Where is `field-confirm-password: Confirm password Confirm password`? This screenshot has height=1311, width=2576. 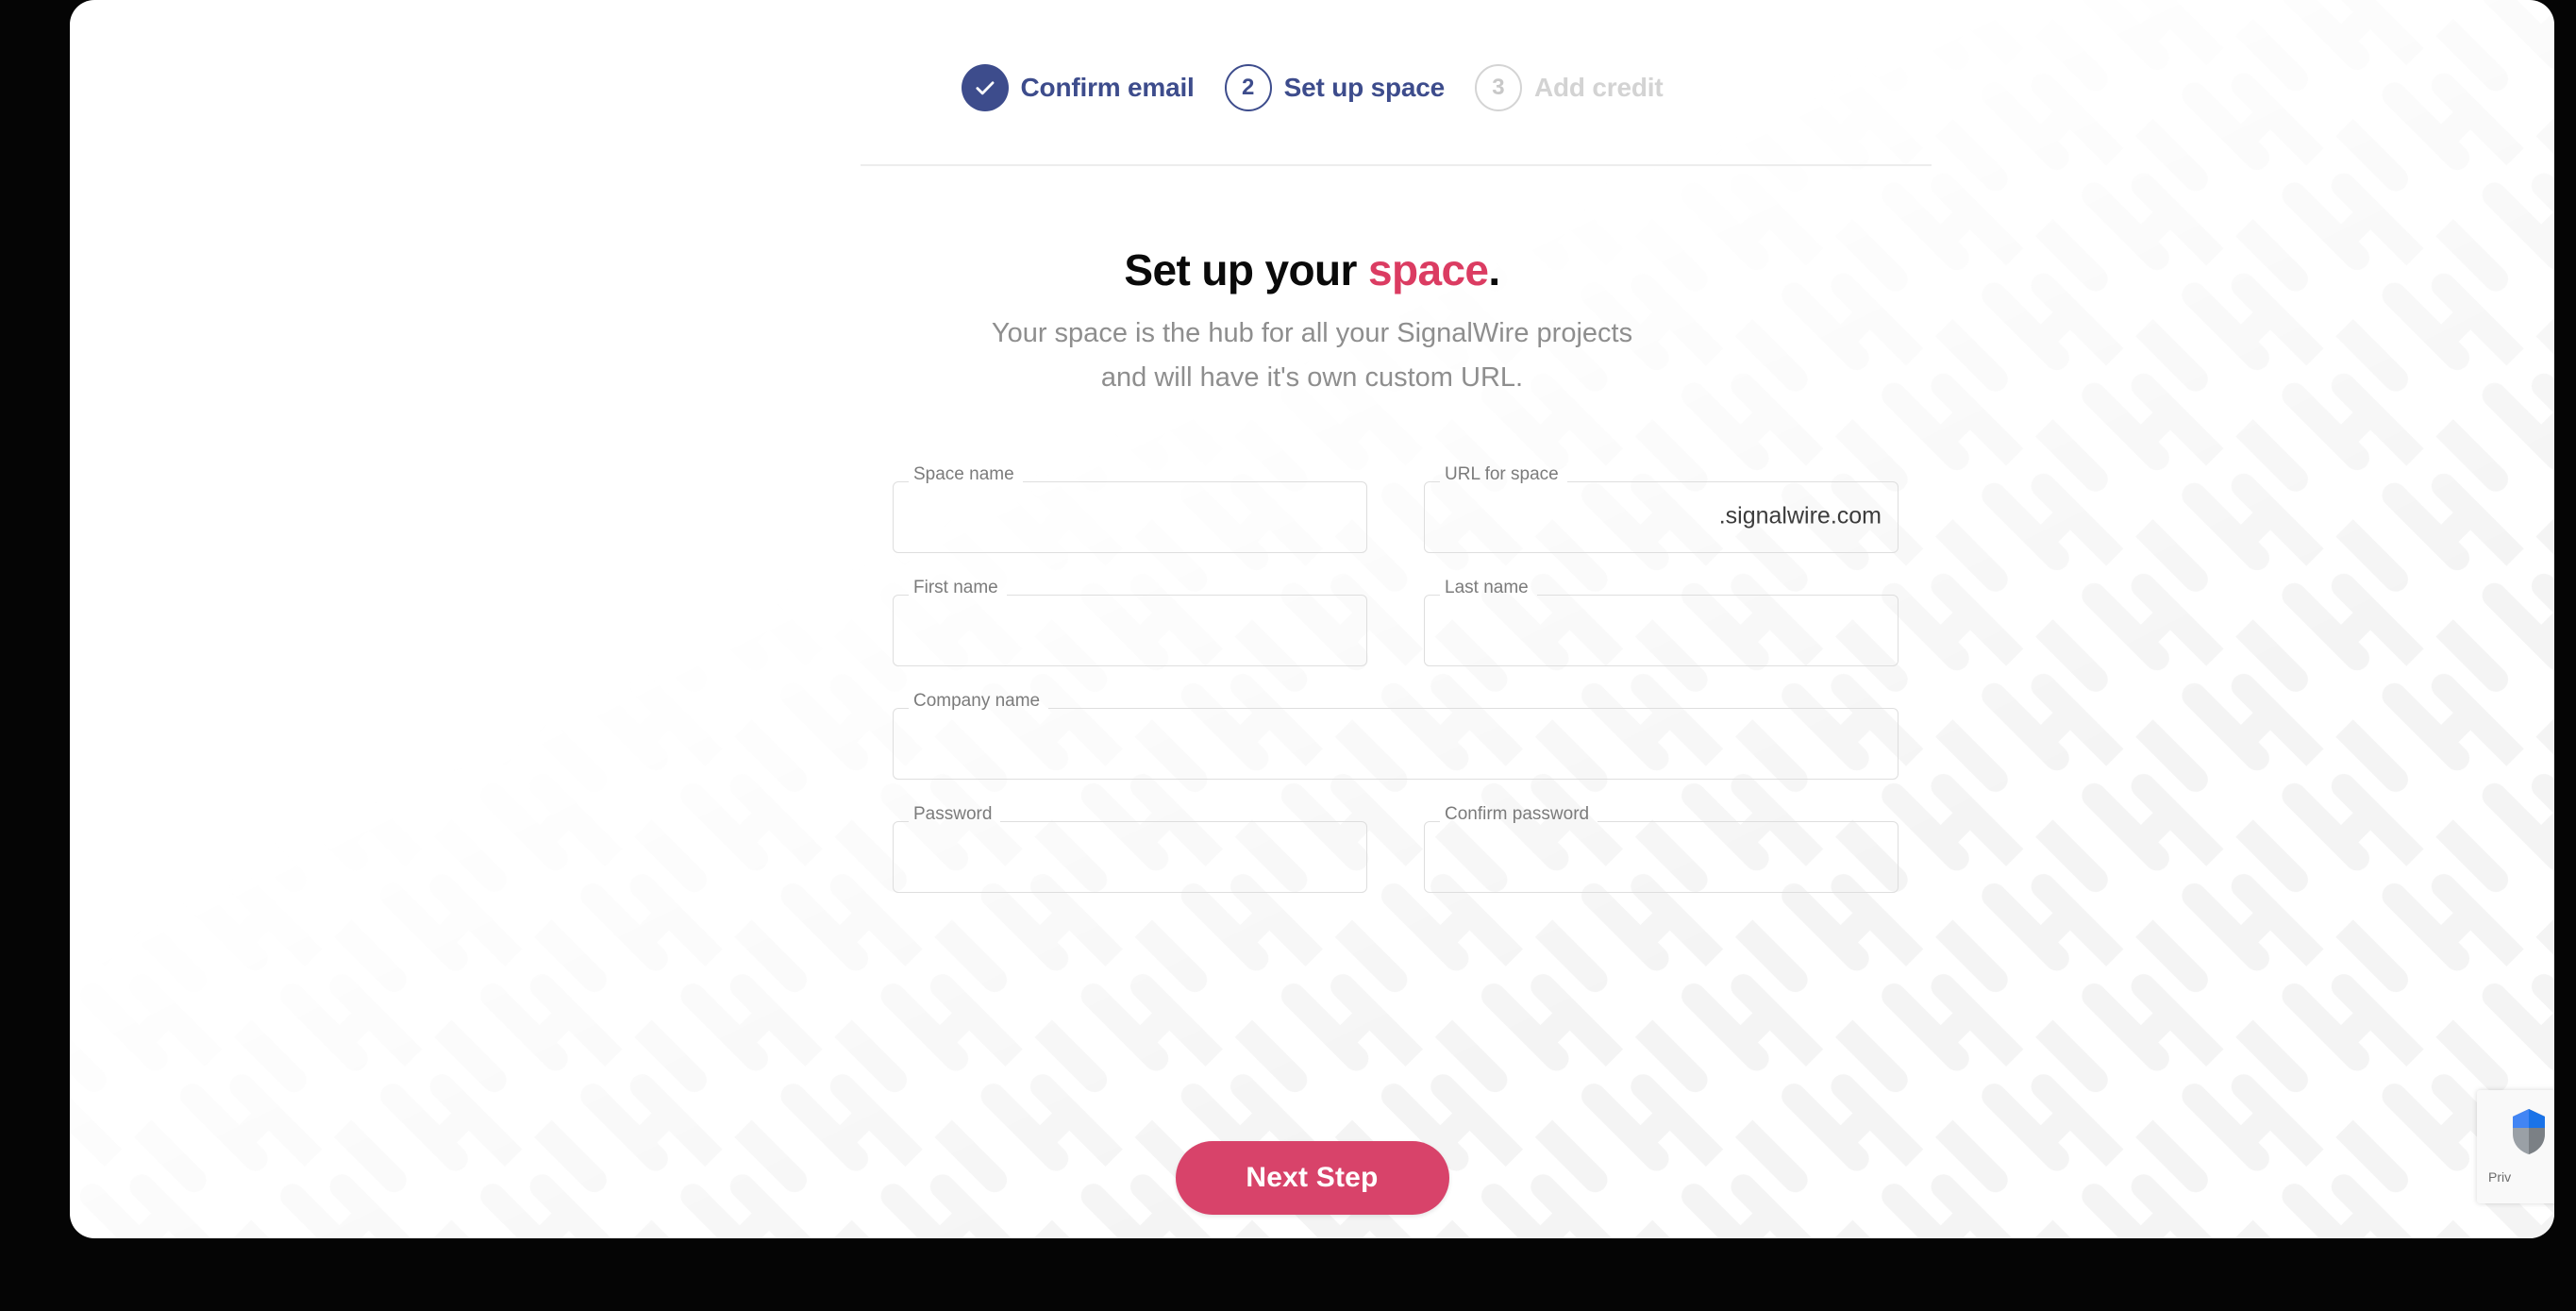
field-confirm-password: Confirm password Confirm password is located at coordinates (1661, 848).